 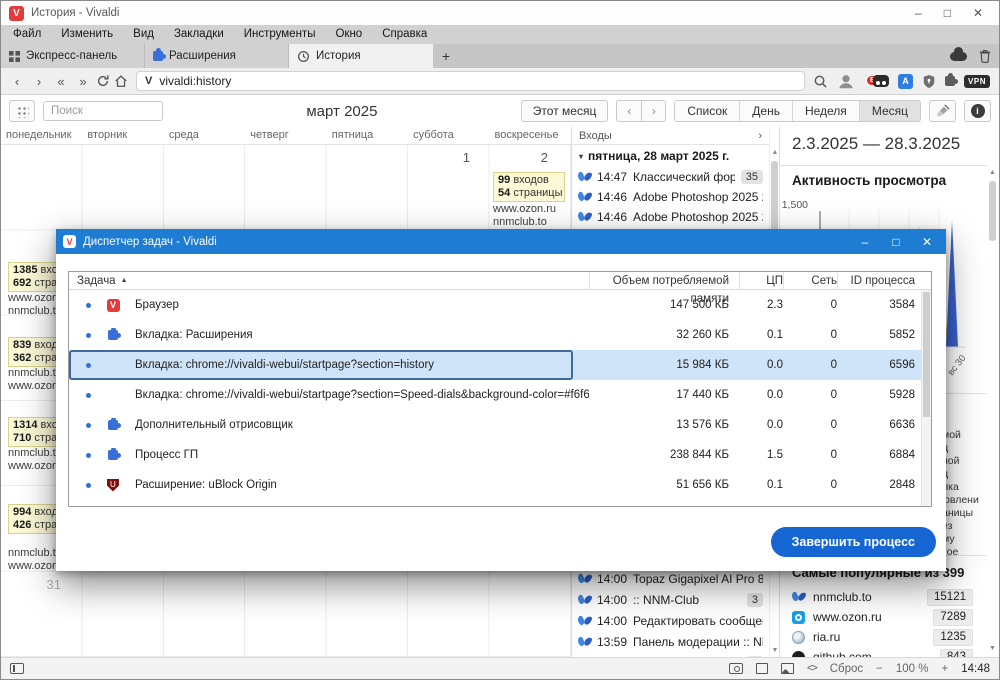 What do you see at coordinates (446, 56) in the screenshot?
I see `new-tab-button: +` at bounding box center [446, 56].